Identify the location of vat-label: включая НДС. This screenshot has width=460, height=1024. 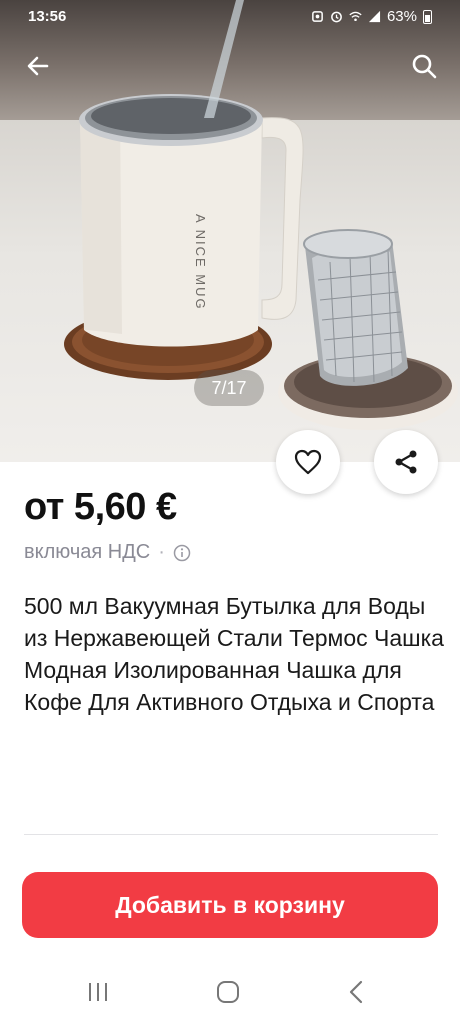
(87, 552).